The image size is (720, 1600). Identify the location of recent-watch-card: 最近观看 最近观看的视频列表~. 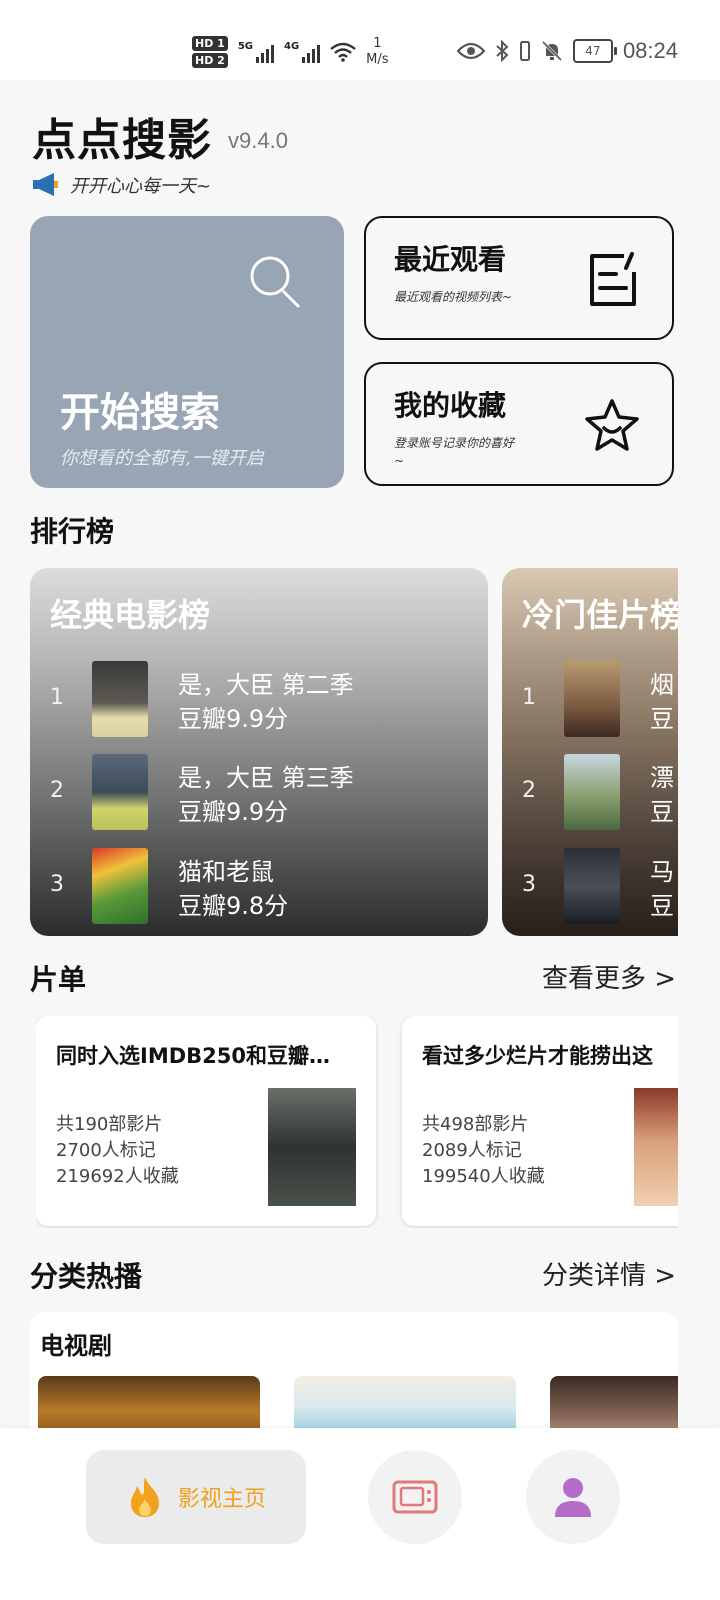
(519, 278).